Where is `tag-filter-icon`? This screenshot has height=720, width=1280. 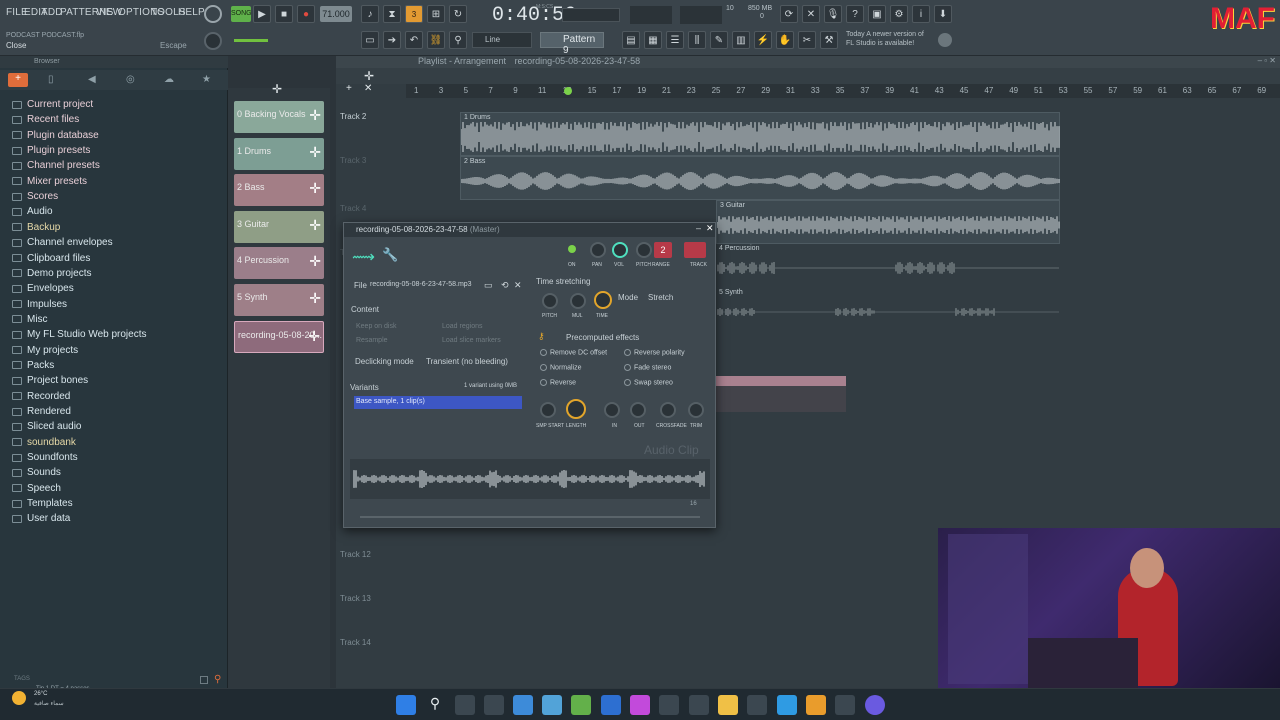 tag-filter-icon is located at coordinates (204, 680).